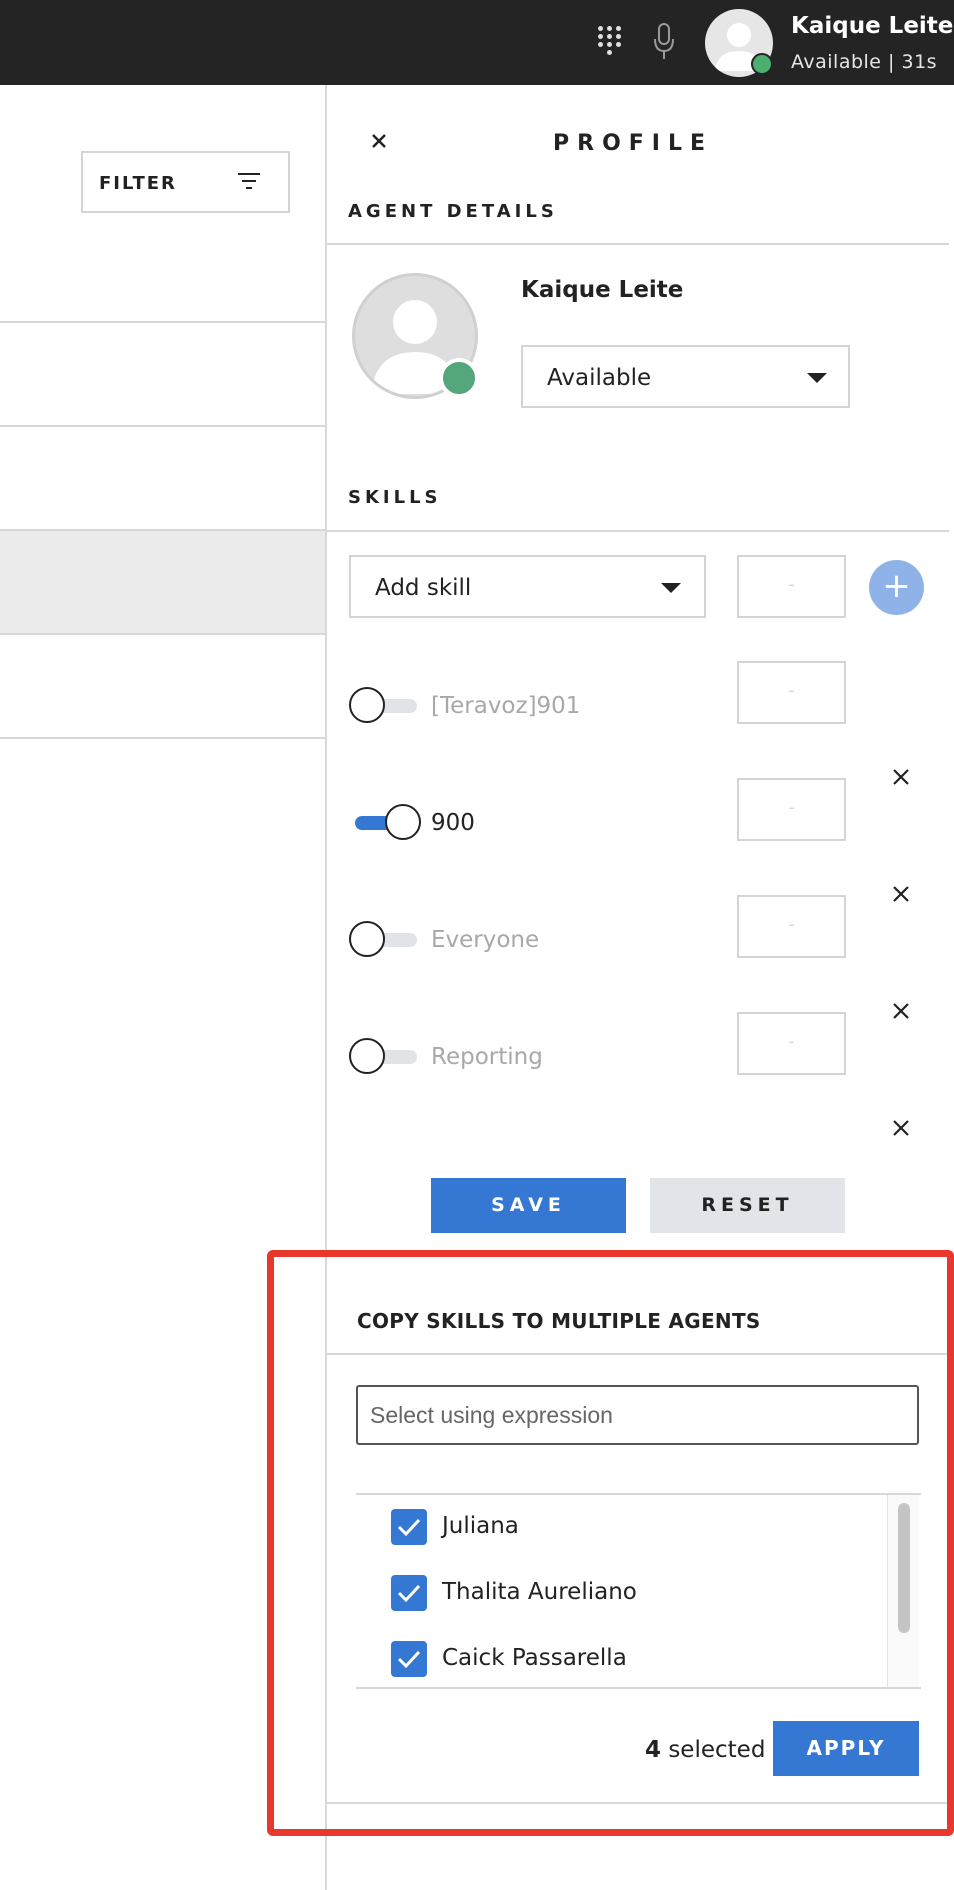  Describe the element at coordinates (162, 583) in the screenshot. I see `list-row-selected` at that location.